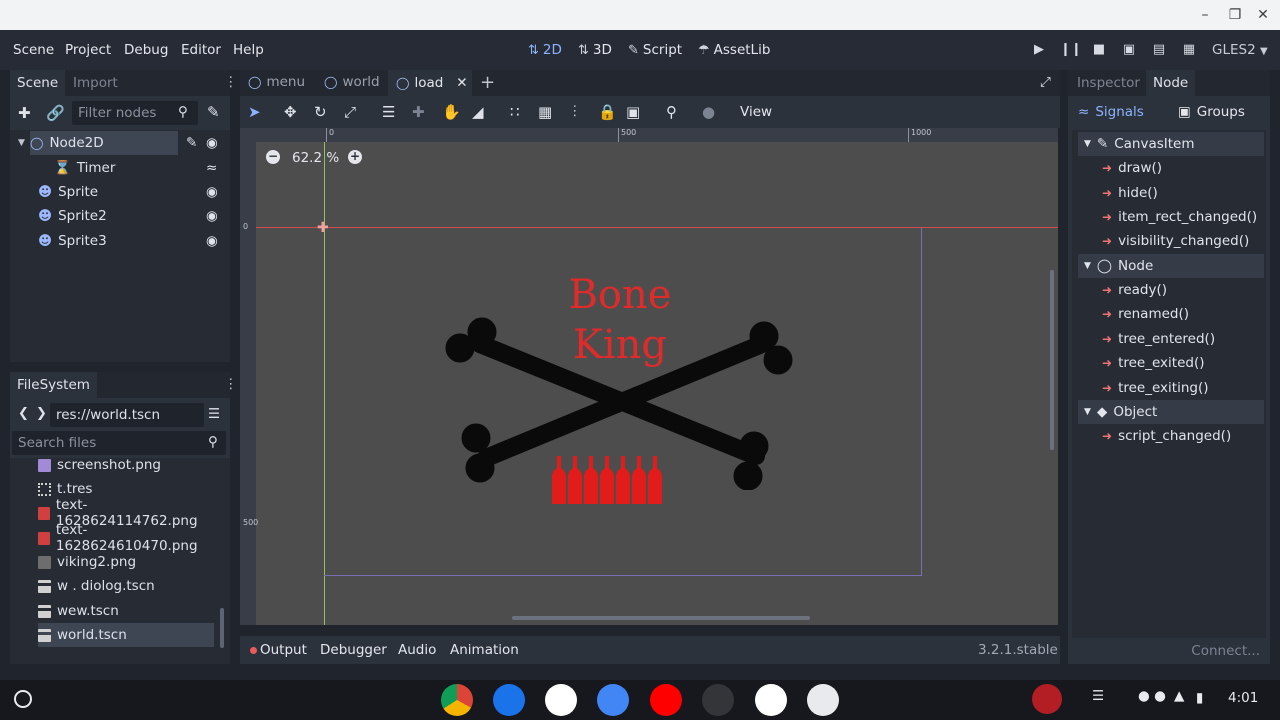  What do you see at coordinates (98, 143) in the screenshot?
I see `tree-item-node2d: ▼ ◯ Node2D` at bounding box center [98, 143].